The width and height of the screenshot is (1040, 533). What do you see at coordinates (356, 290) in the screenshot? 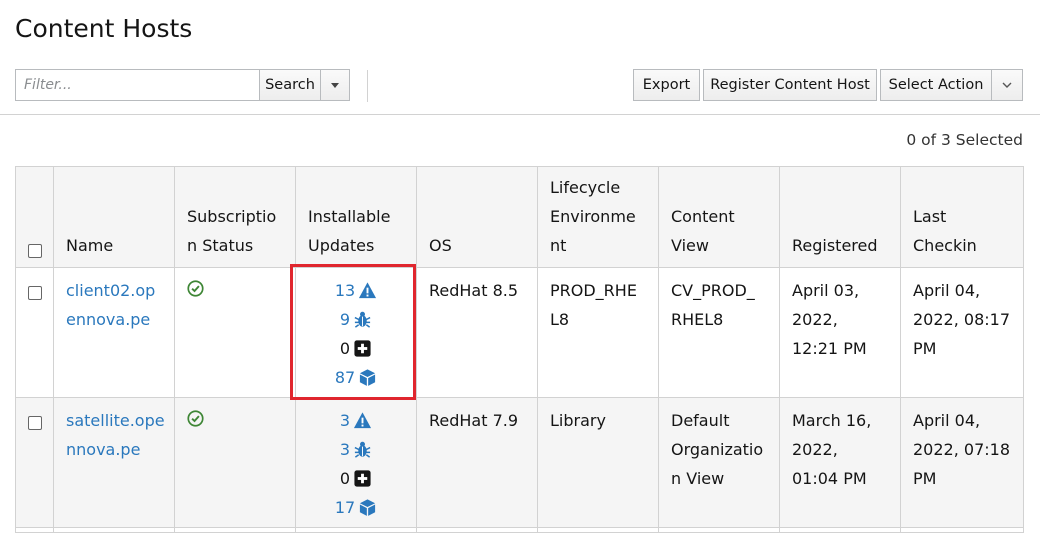
I see `security-errata: 13` at bounding box center [356, 290].